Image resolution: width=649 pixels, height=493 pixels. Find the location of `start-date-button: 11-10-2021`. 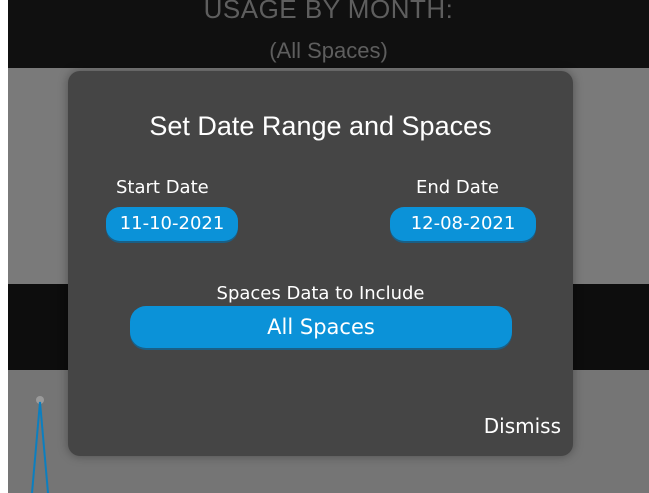

start-date-button: 11-10-2021 is located at coordinates (172, 224).